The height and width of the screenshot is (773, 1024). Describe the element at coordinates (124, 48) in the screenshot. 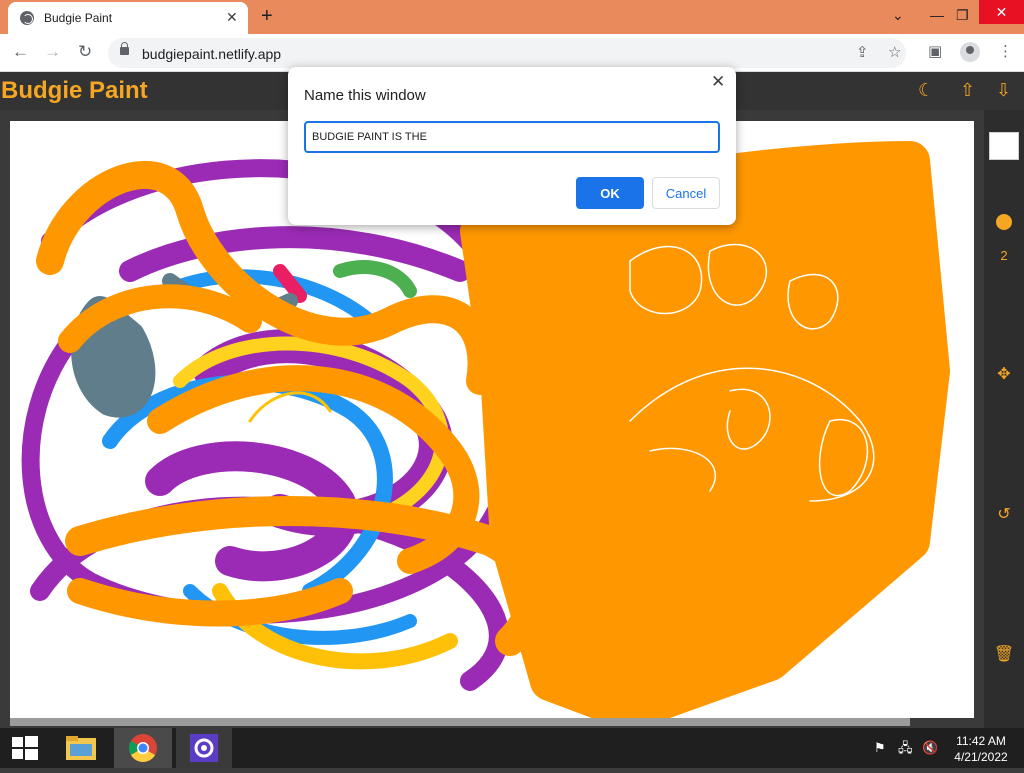

I see `lock-icon` at that location.